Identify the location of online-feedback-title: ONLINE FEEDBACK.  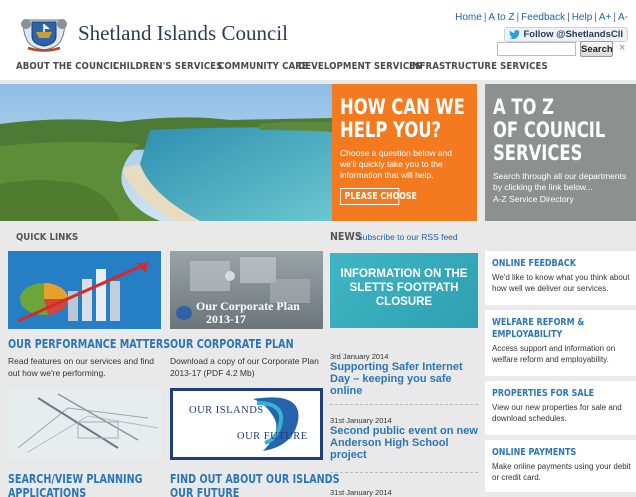
(534, 264).